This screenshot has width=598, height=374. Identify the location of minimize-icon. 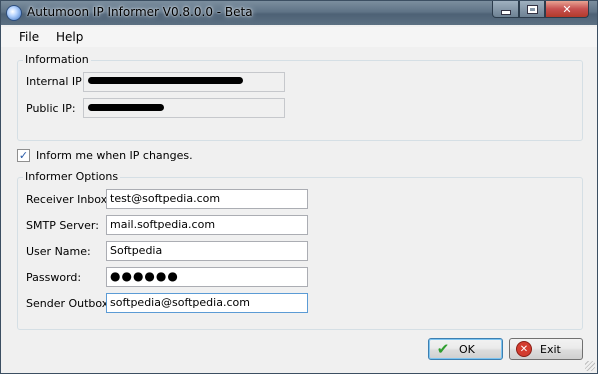
(505, 12).